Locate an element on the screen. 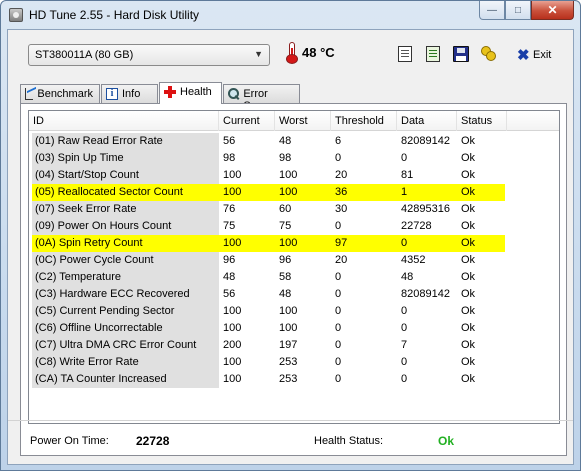  copy-screenshot-button is located at coordinates (433, 54).